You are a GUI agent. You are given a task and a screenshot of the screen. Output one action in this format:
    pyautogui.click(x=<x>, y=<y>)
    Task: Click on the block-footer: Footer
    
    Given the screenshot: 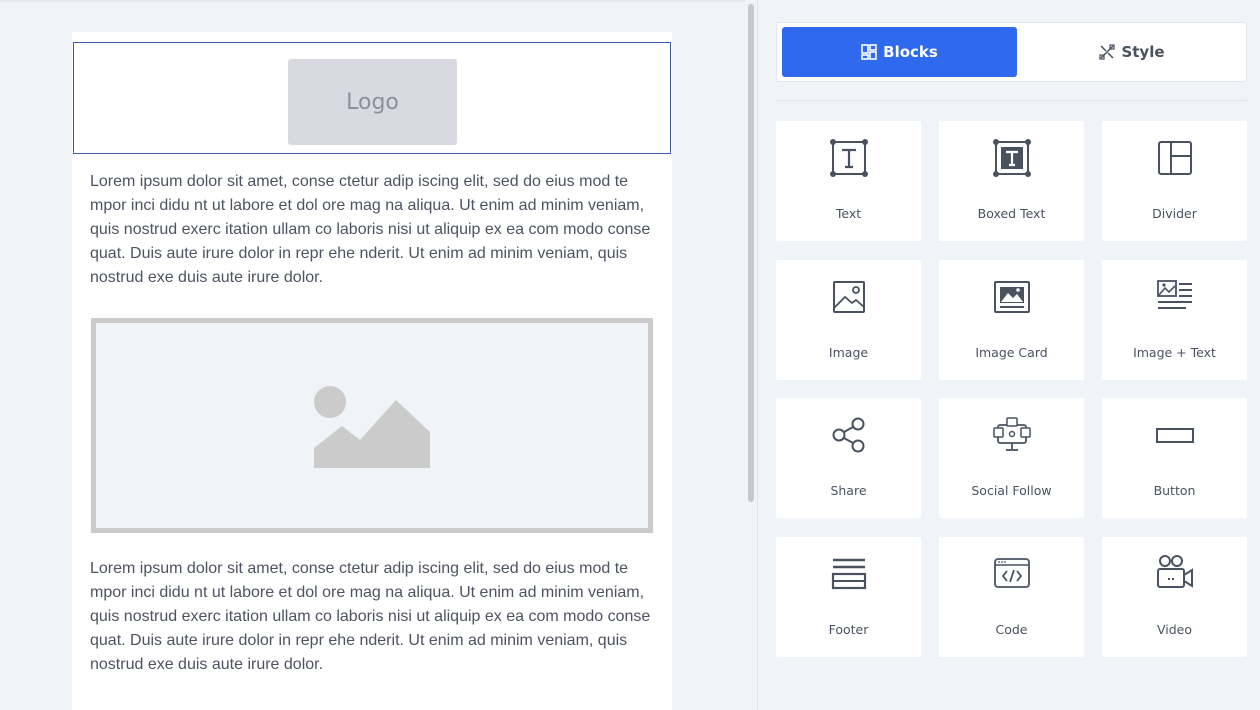 What is the action you would take?
    pyautogui.click(x=848, y=597)
    